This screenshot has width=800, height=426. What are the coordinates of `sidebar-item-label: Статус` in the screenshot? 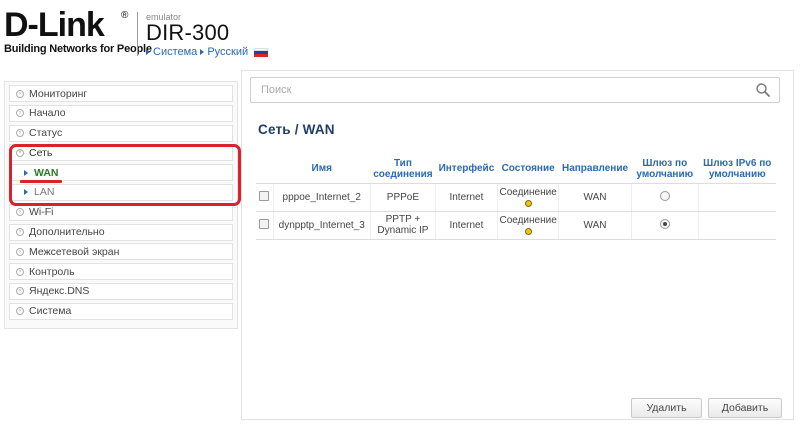 It's located at (46, 133).